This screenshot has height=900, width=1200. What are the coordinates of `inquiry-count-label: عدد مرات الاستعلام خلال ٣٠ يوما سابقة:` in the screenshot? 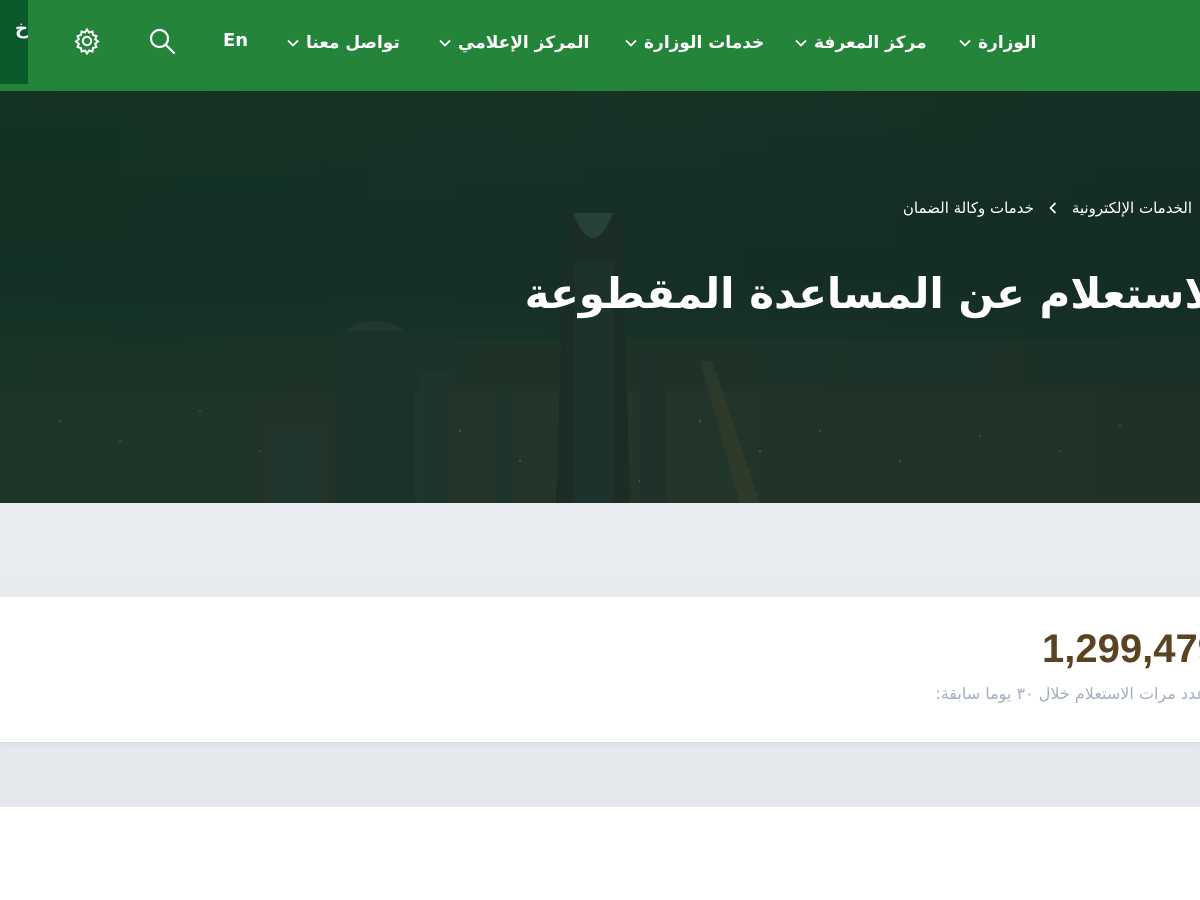 It's located at (1067, 693).